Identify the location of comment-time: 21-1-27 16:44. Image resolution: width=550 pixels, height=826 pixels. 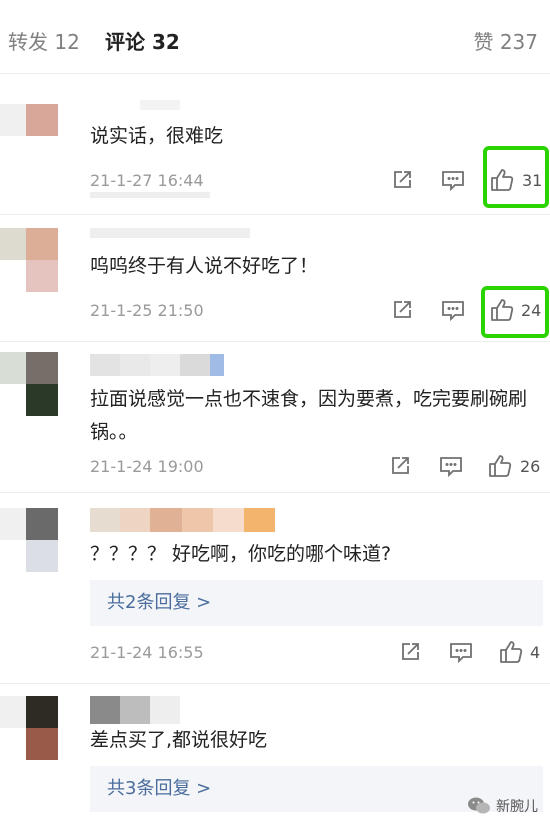
(147, 180).